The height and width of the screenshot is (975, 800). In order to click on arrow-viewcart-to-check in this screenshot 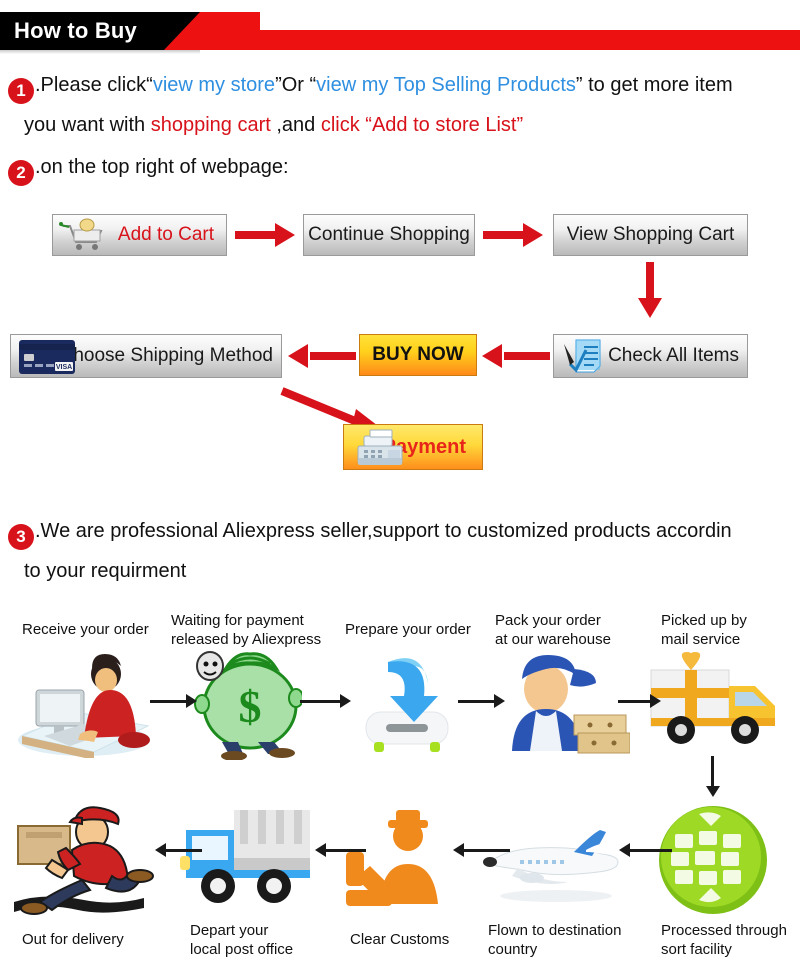, I will do `click(650, 282)`.